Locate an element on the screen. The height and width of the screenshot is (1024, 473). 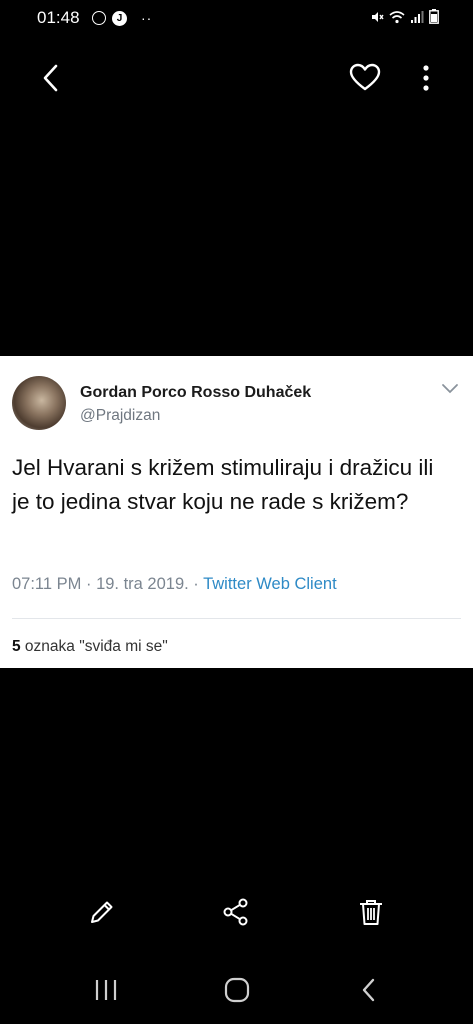
j-app-icon: J is located at coordinates (119, 18).